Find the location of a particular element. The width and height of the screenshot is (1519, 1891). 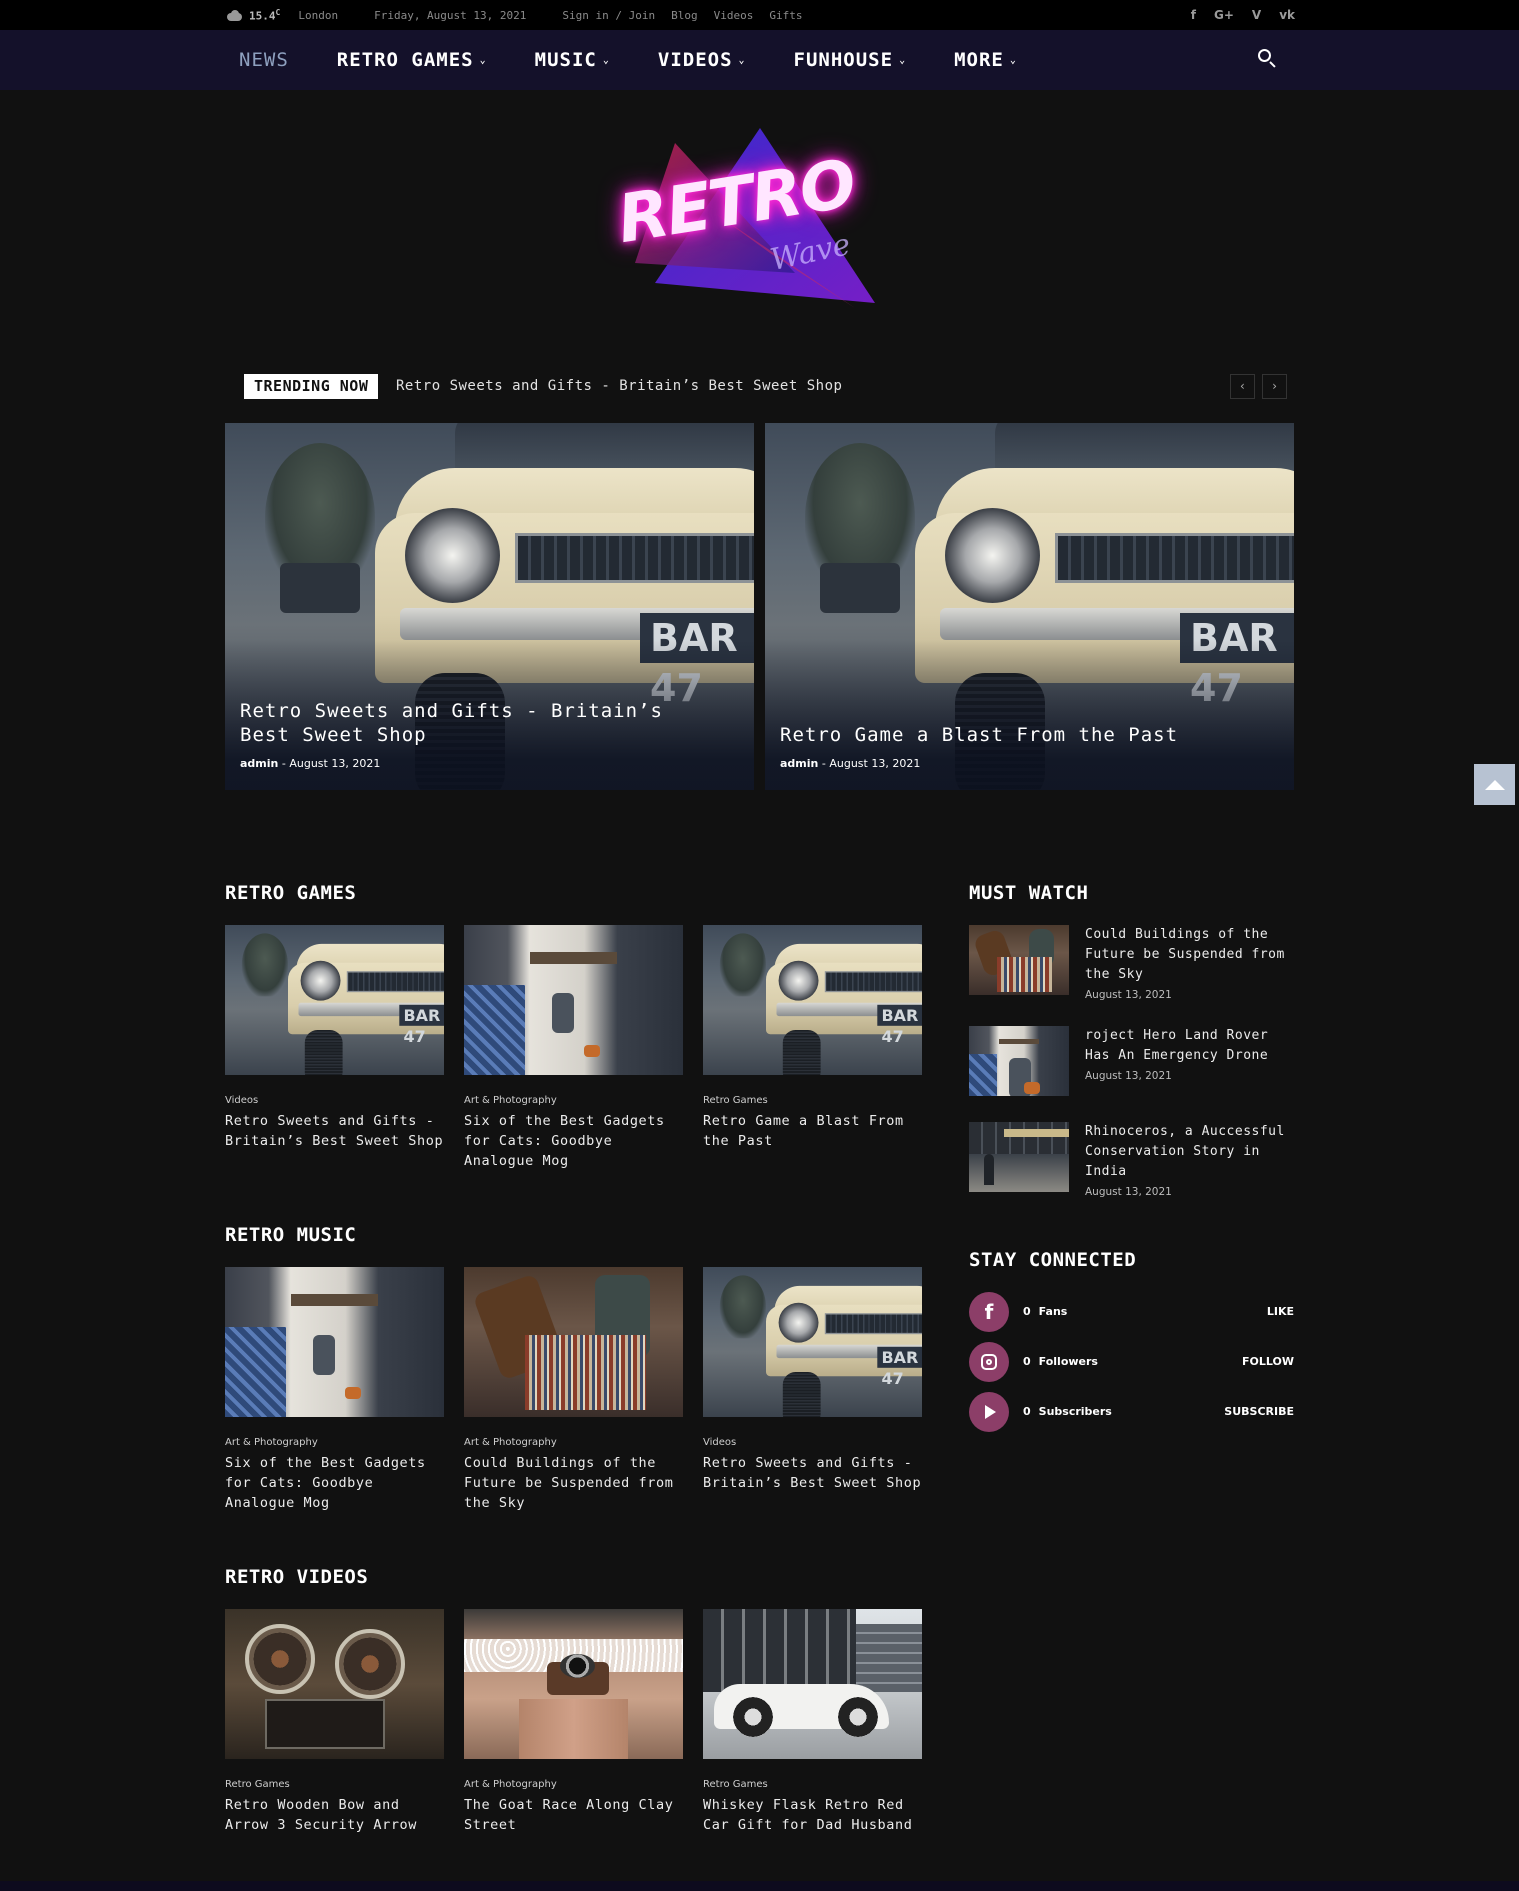

section-title-retro-games: RETRO GAMES is located at coordinates (290, 893).